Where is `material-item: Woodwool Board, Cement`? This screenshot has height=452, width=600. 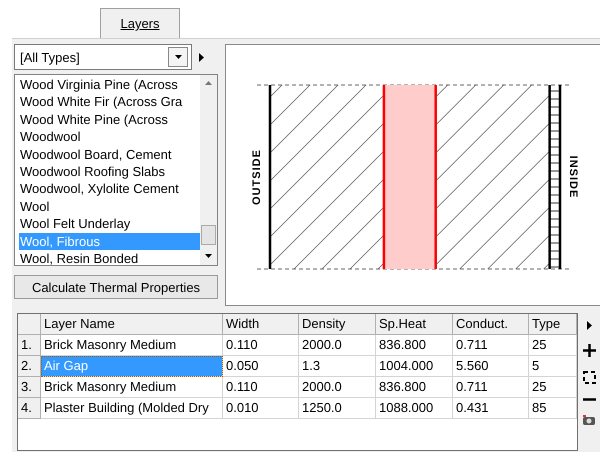 material-item: Woodwool Board, Cement is located at coordinates (109, 154).